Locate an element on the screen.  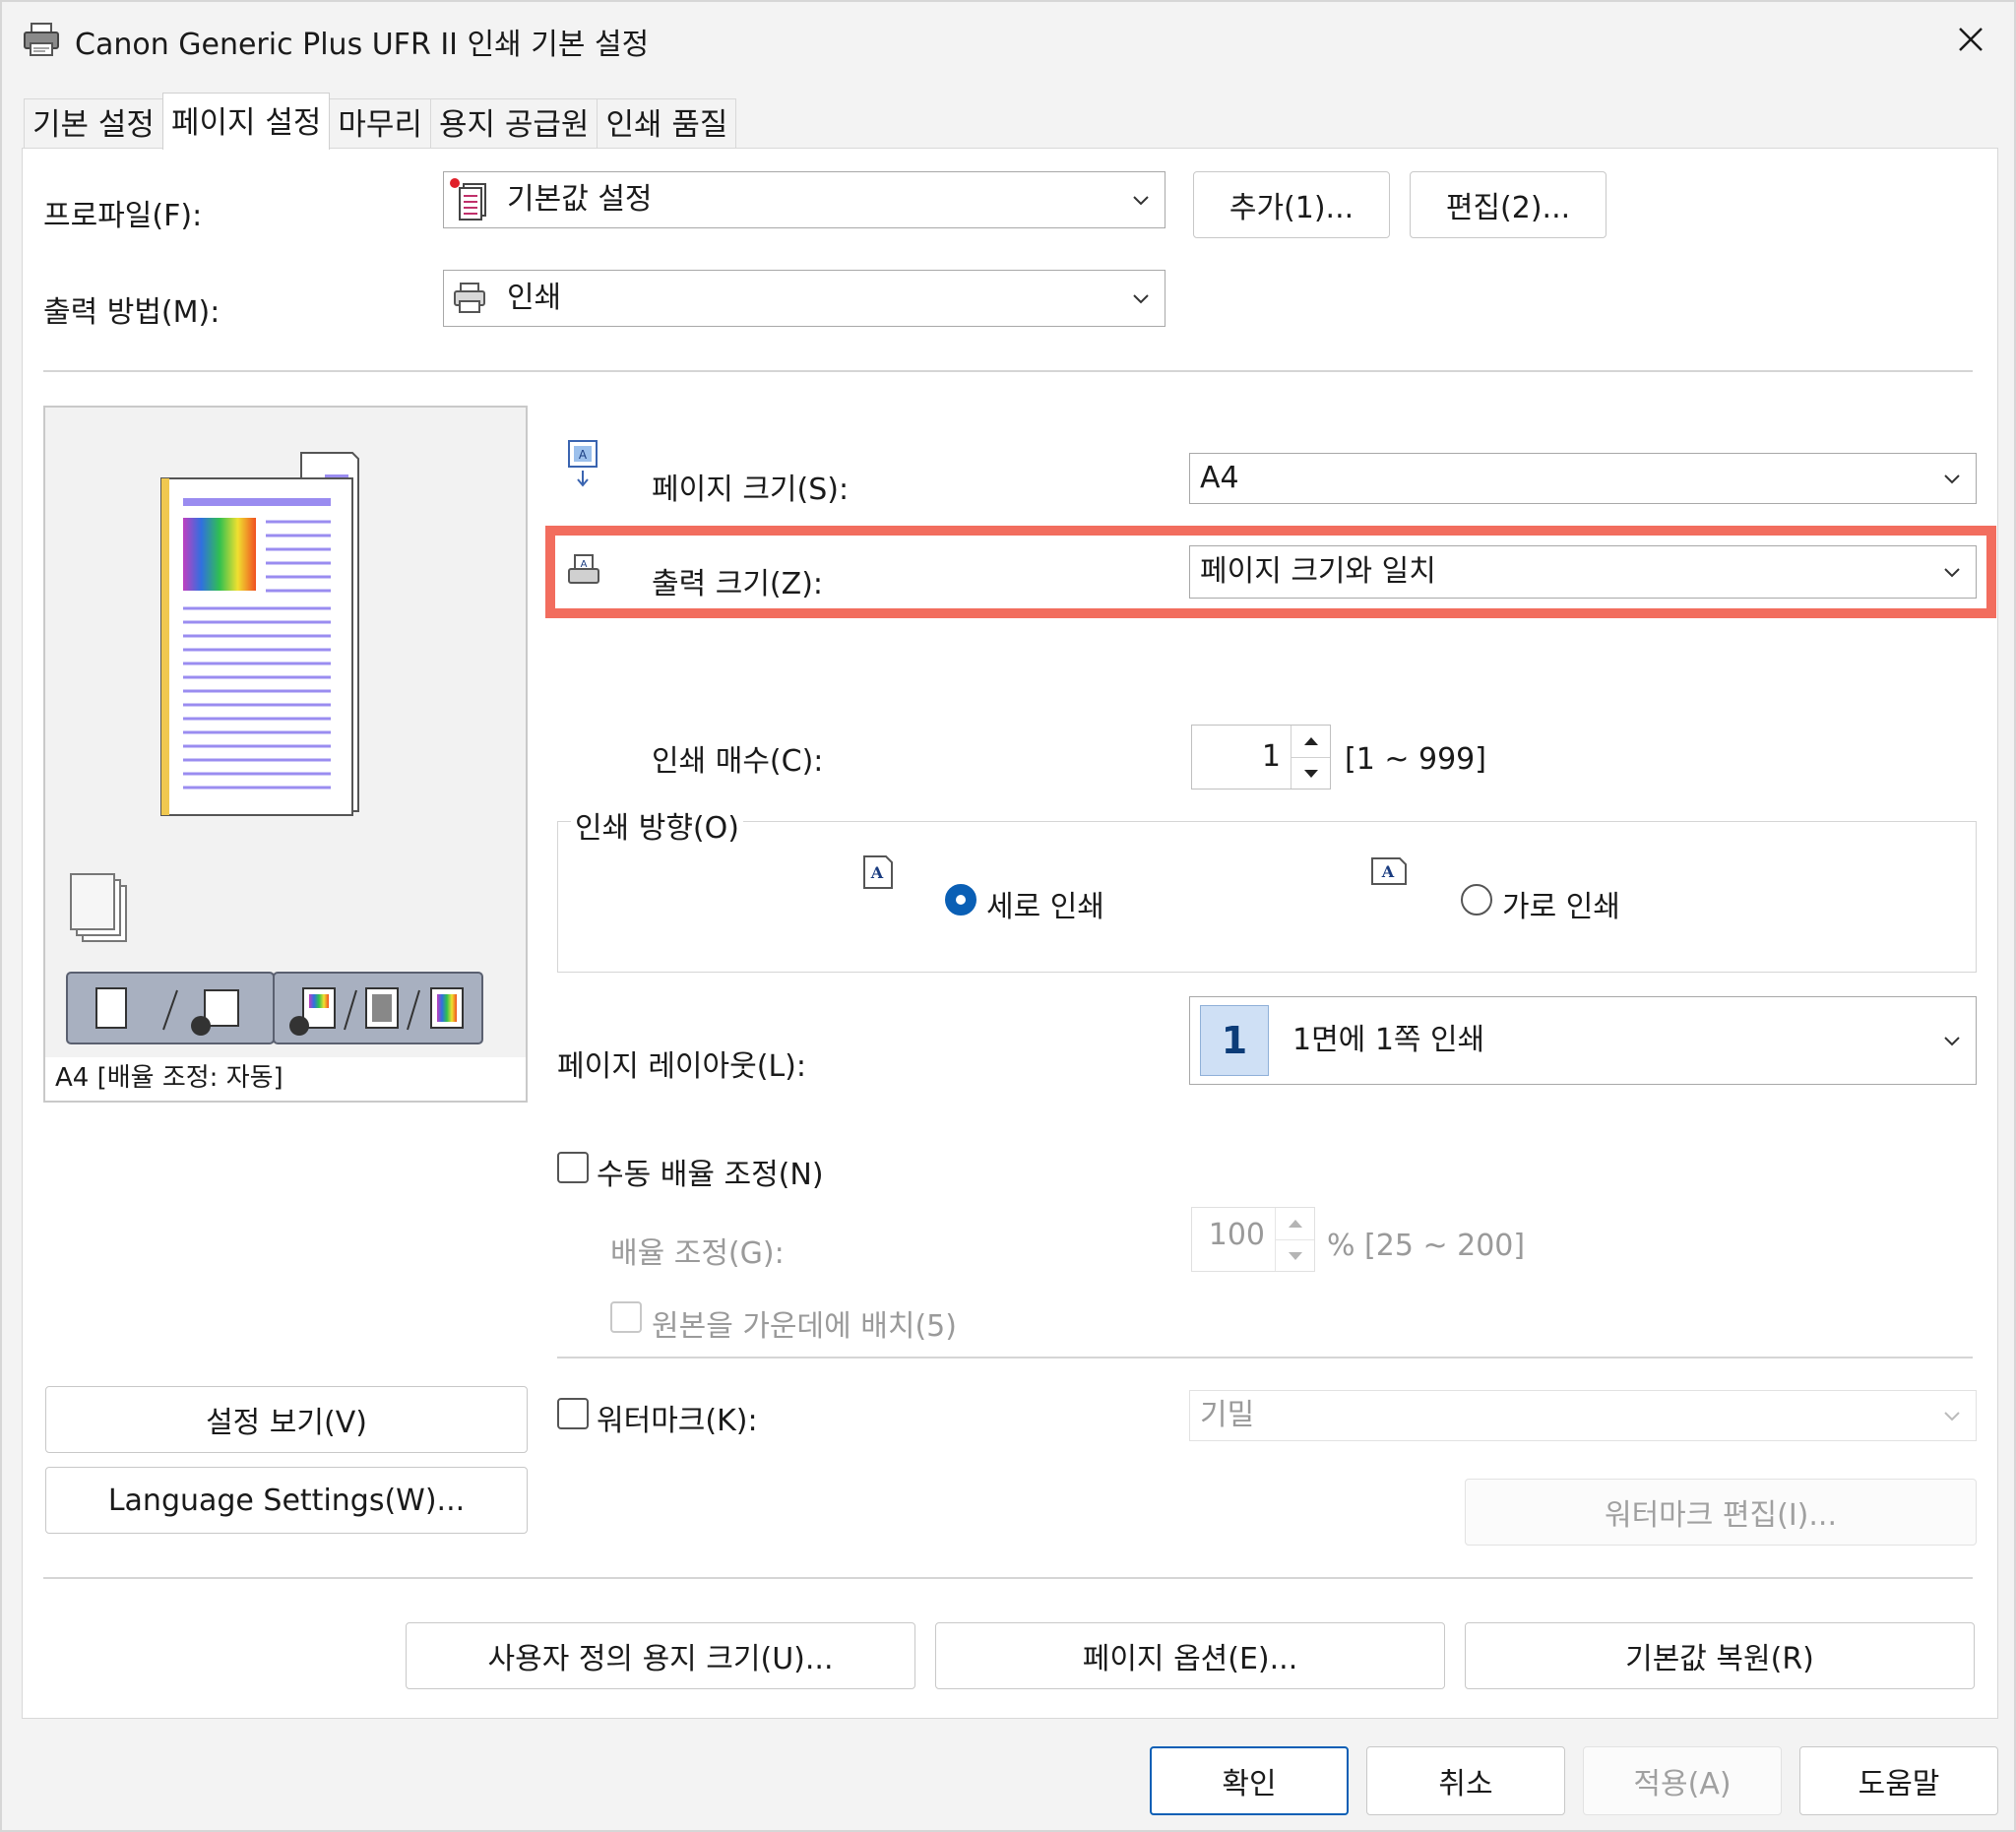
scale-increment is located at coordinates (1295, 1224).